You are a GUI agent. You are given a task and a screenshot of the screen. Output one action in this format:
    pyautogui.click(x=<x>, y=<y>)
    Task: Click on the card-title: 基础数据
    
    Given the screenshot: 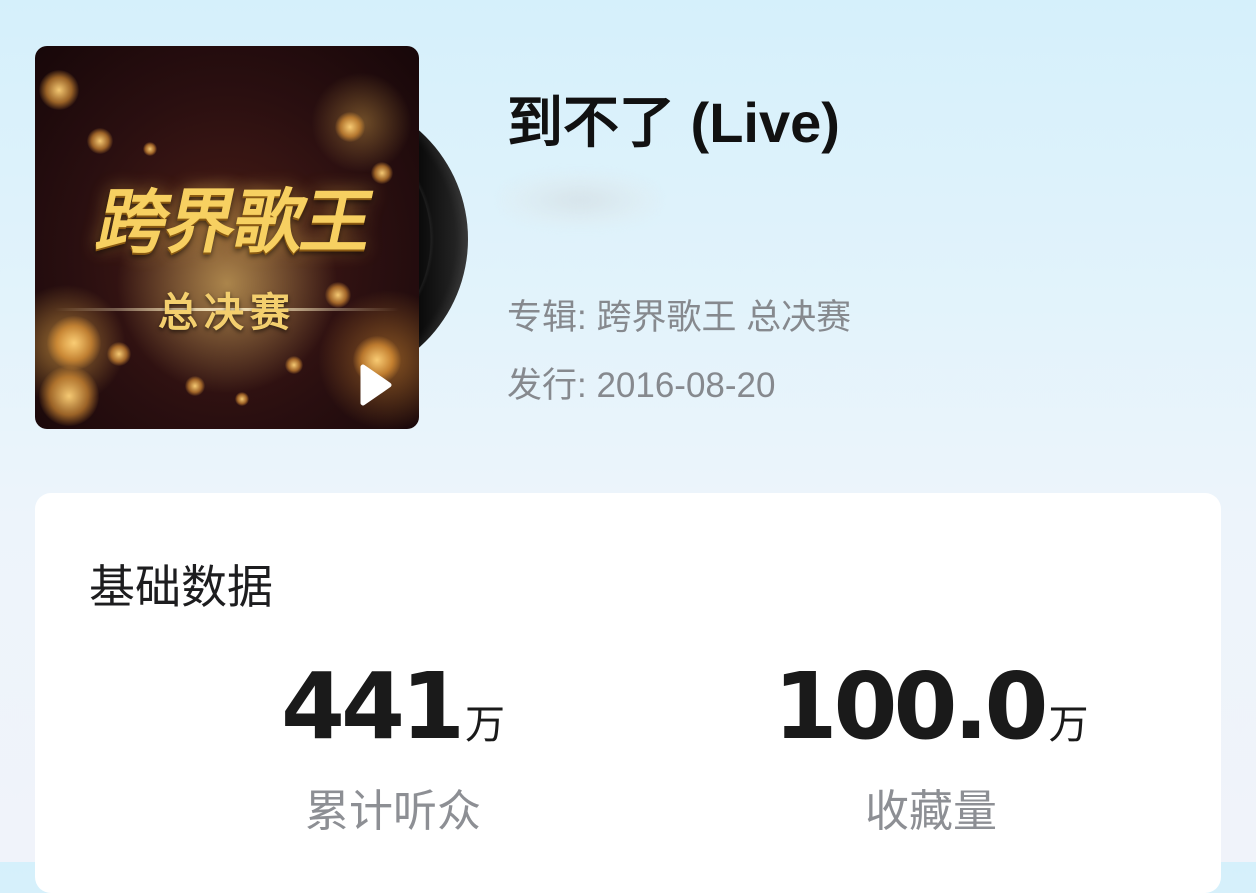 What is the action you would take?
    pyautogui.click(x=181, y=587)
    